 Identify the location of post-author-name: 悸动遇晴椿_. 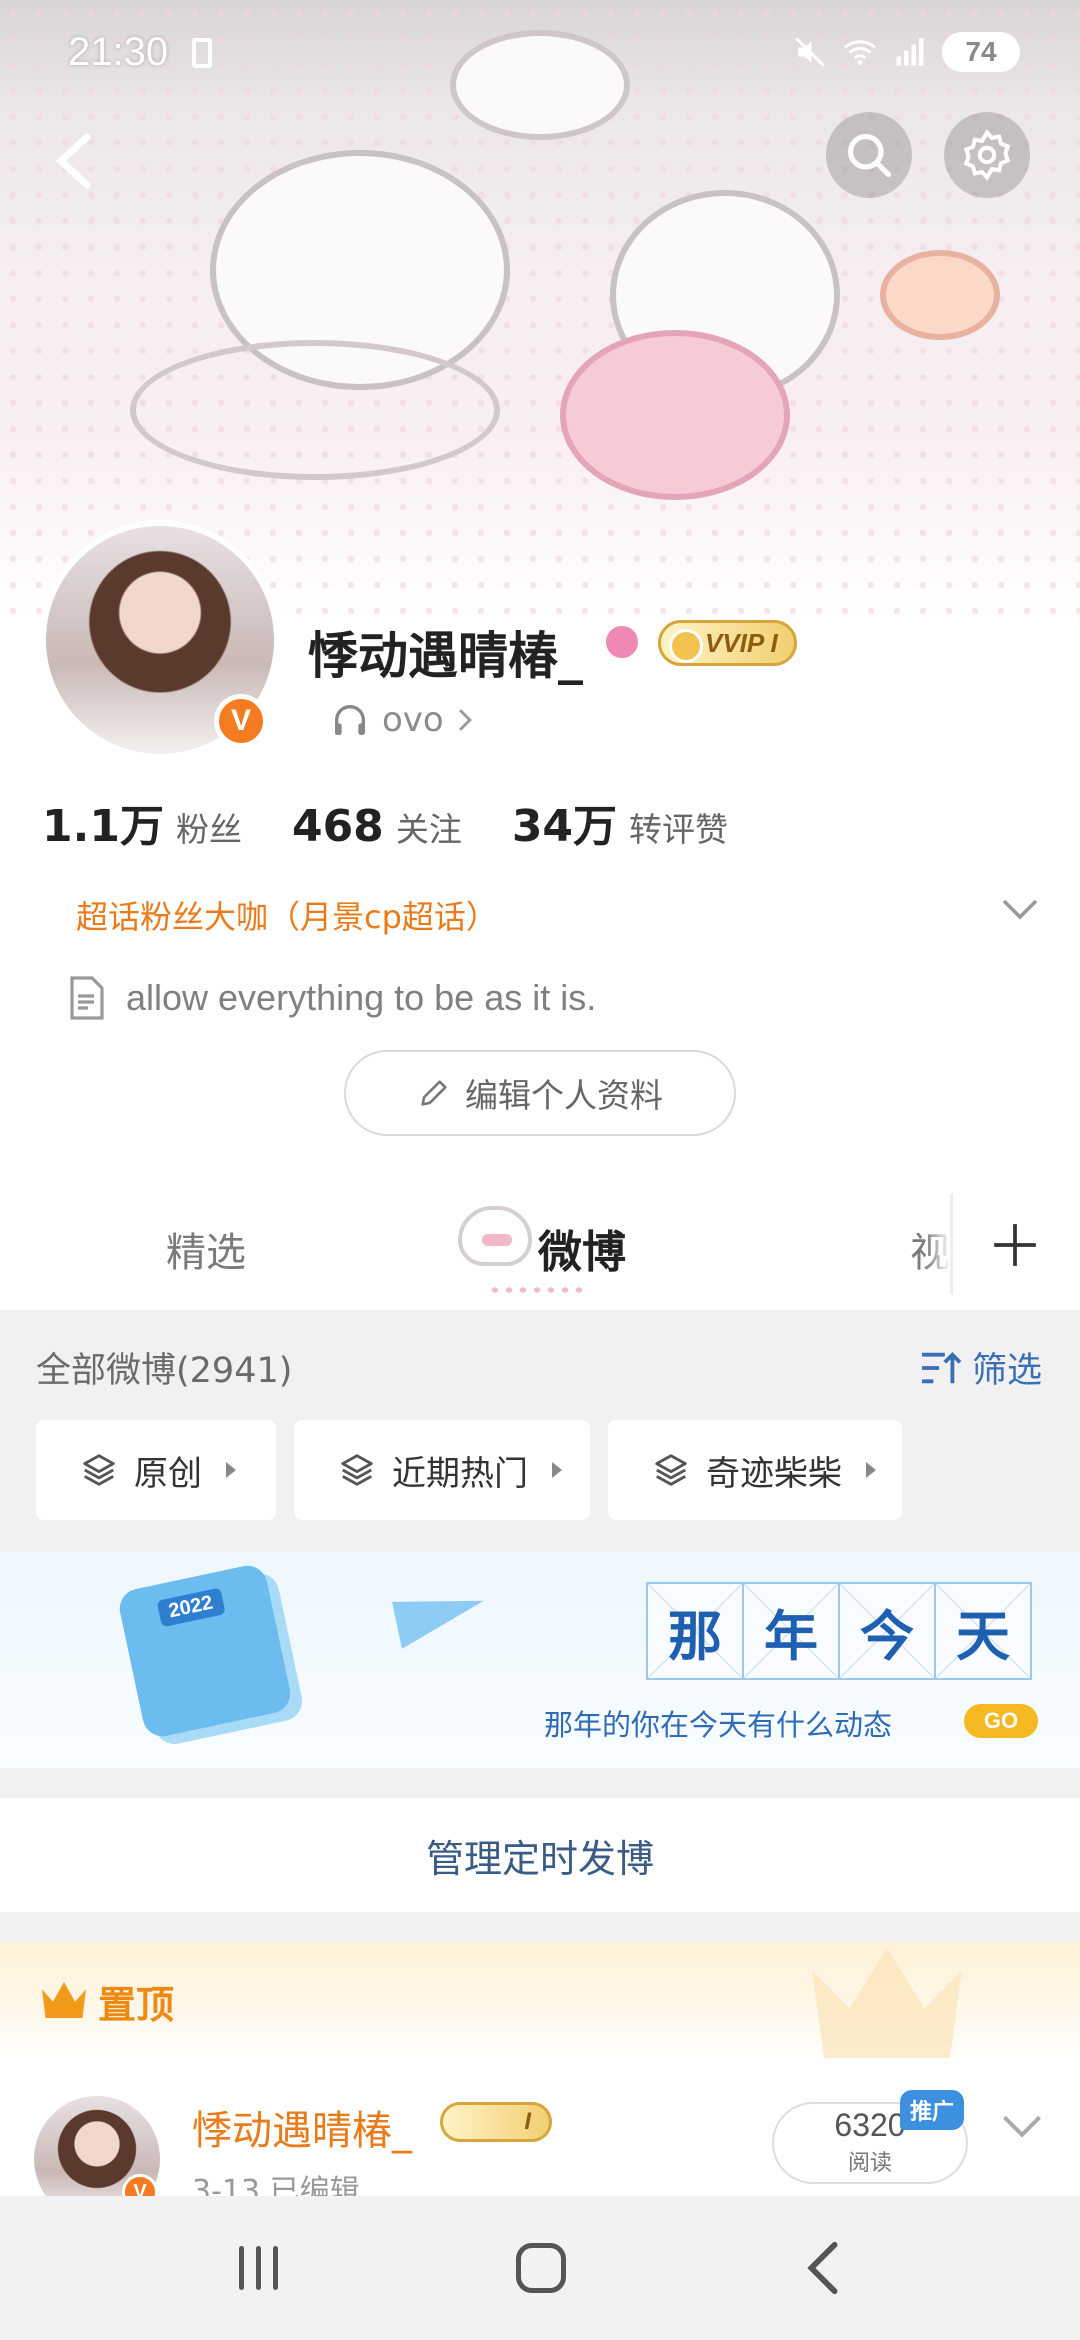
(302, 2127).